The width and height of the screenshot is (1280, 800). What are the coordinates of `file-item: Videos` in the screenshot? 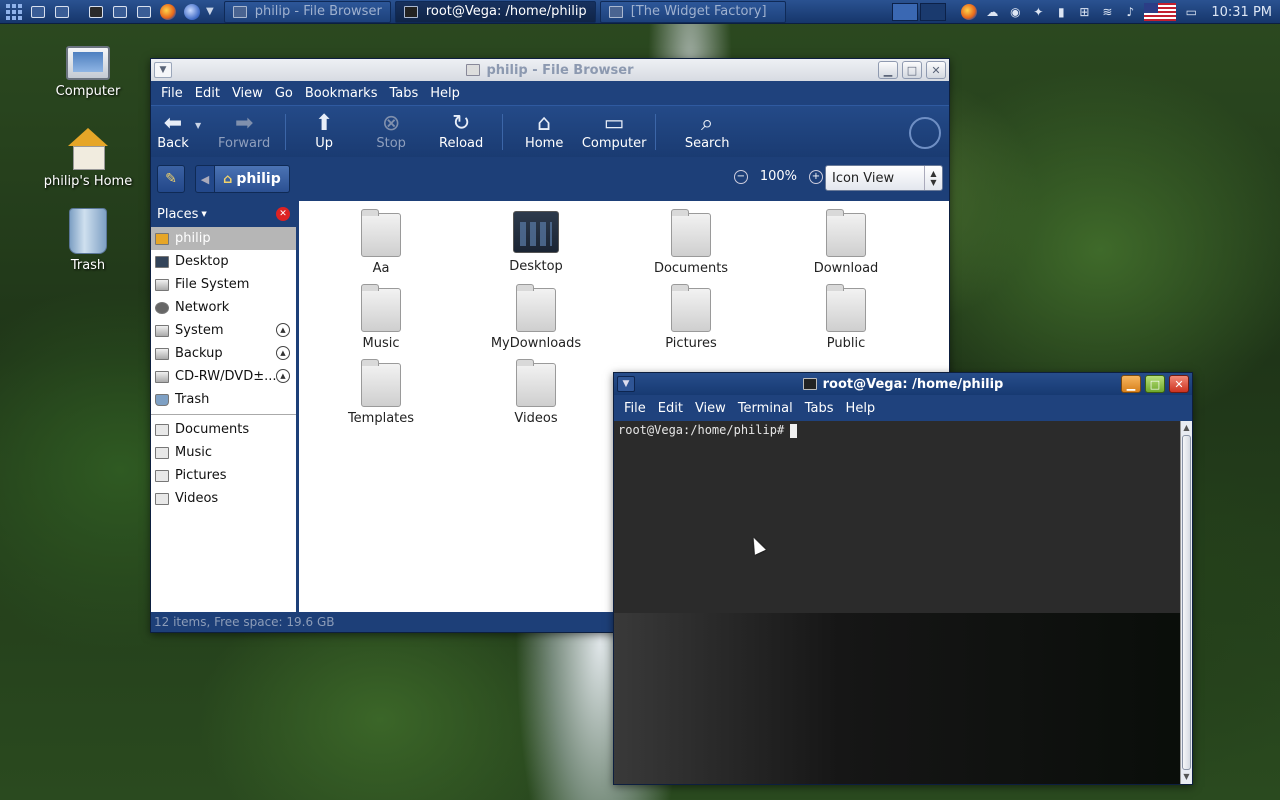 It's located at (536, 392).